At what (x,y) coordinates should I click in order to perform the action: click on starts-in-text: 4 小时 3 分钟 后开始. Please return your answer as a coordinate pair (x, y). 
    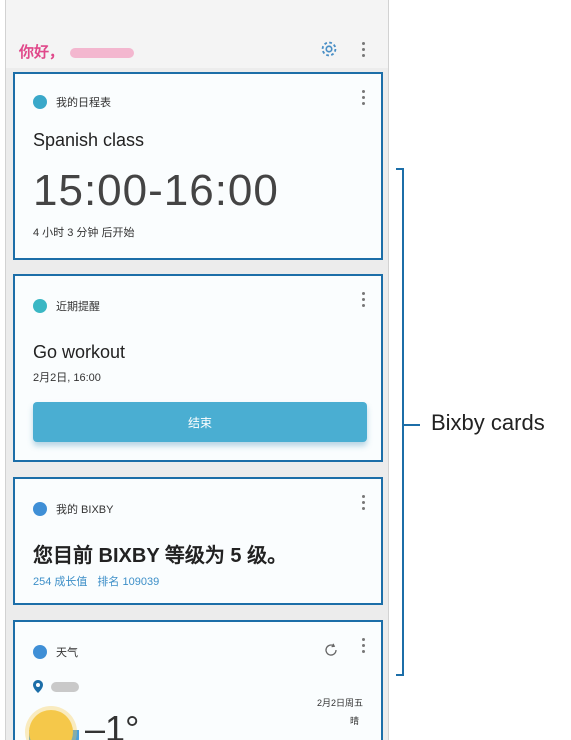
    Looking at the image, I should click on (84, 233).